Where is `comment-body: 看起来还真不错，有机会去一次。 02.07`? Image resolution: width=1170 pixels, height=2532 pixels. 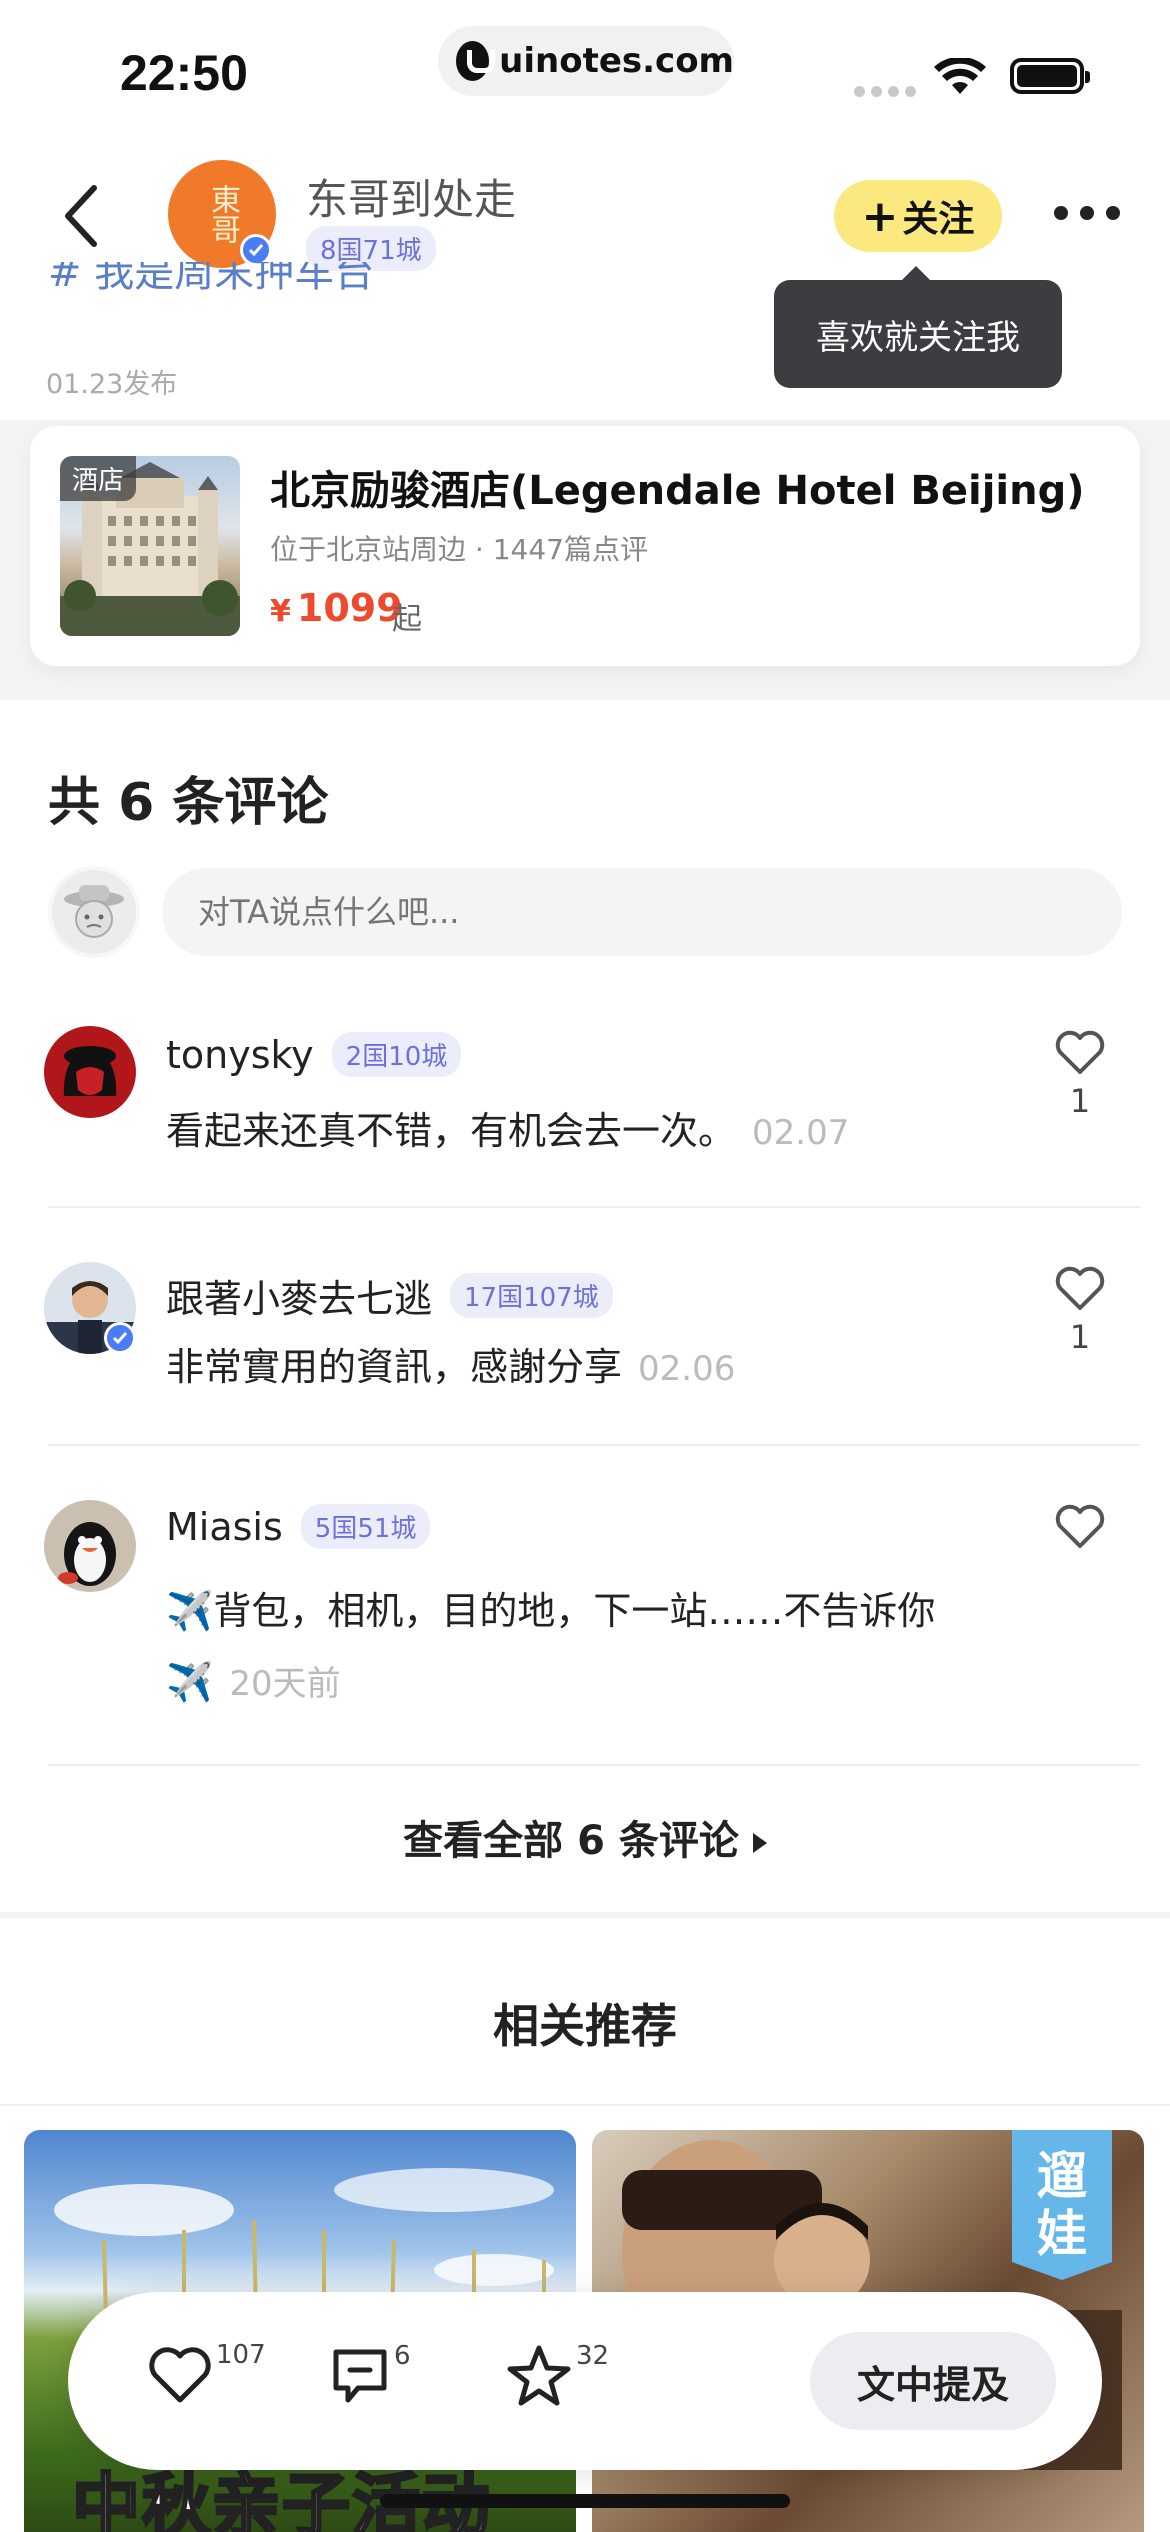
comment-body: 看起来还真不错，有机会去一次。 02.07 is located at coordinates (507, 1127).